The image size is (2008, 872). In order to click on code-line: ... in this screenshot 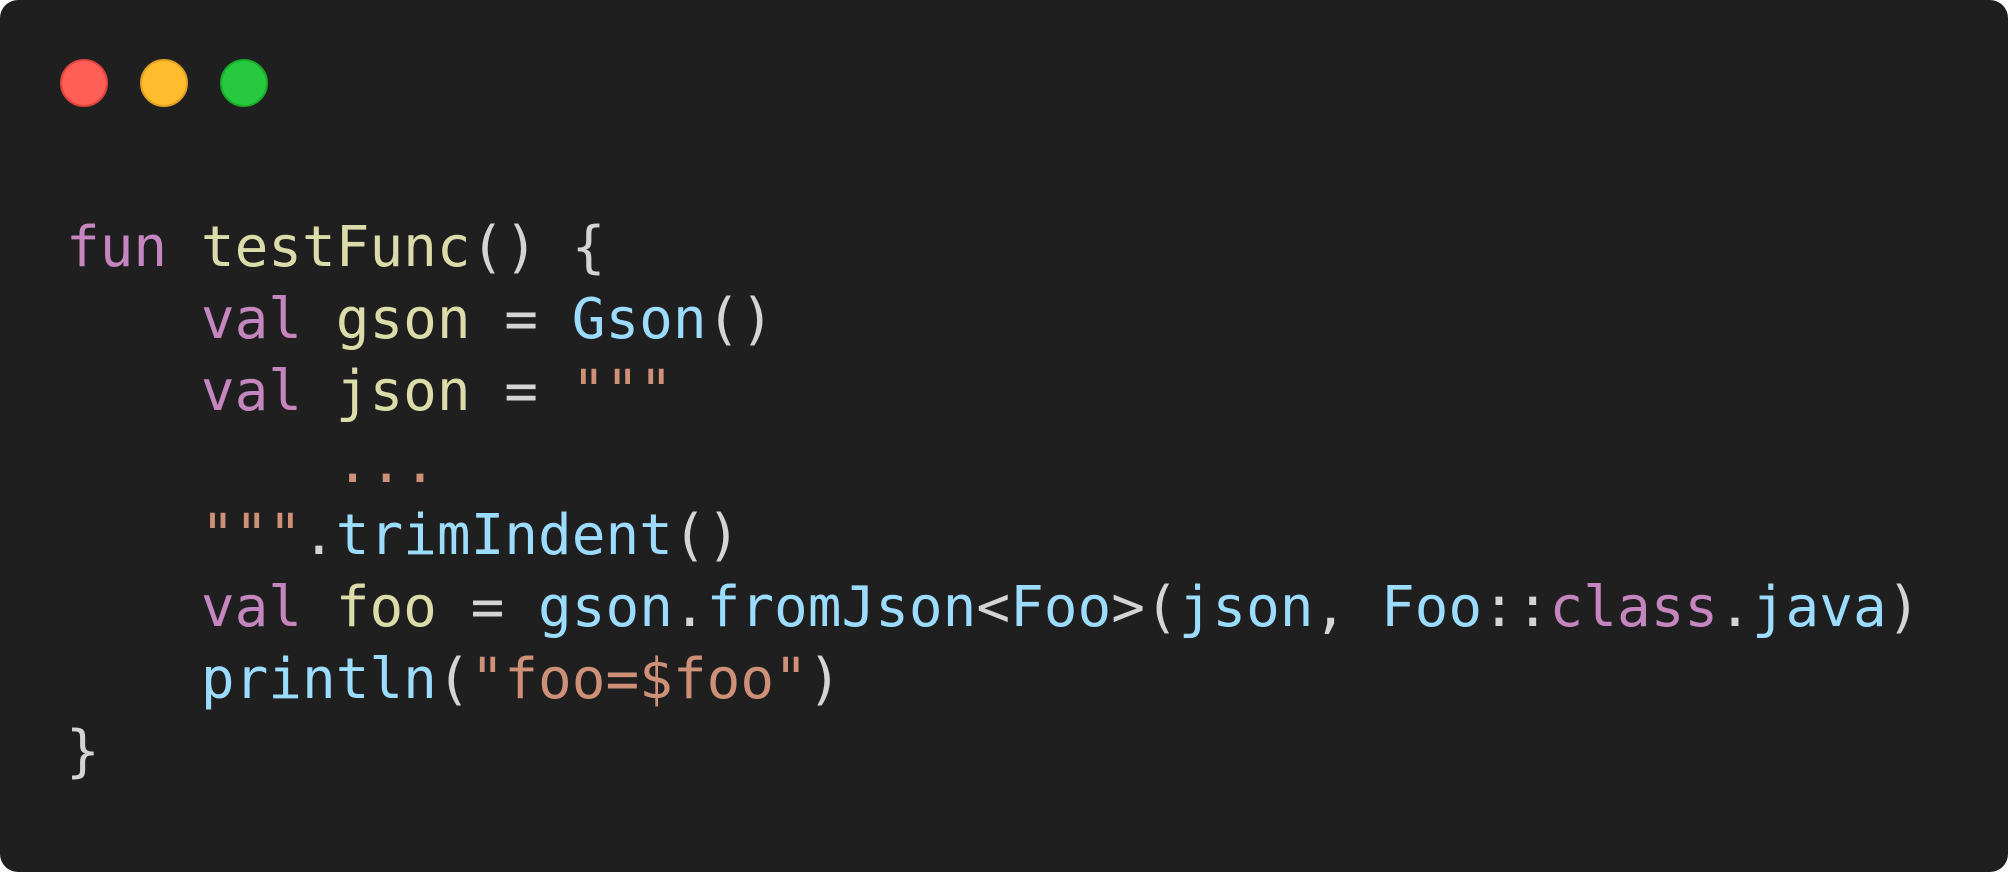, I will do `click(993, 464)`.